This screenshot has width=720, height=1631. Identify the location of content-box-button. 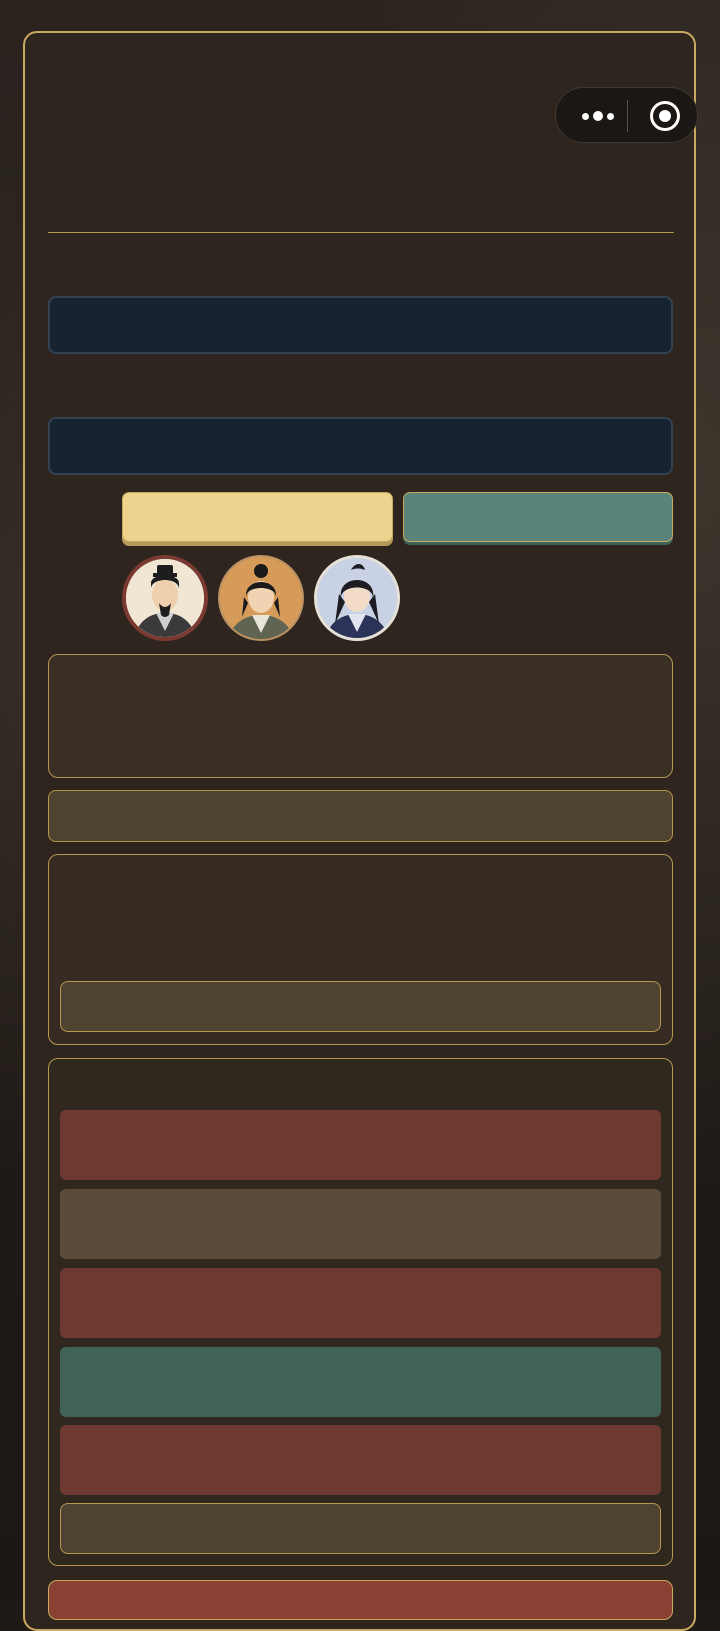
(360, 1006).